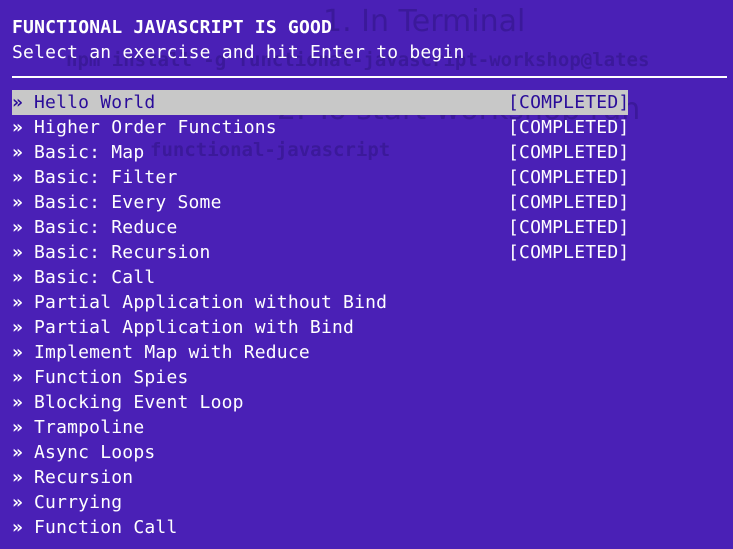  I want to click on exercise-label: Basic: Call, so click(95, 277).